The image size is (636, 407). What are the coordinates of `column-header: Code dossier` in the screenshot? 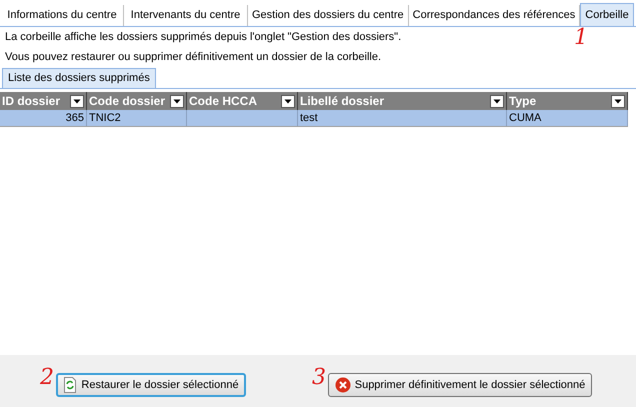 It's located at (137, 101).